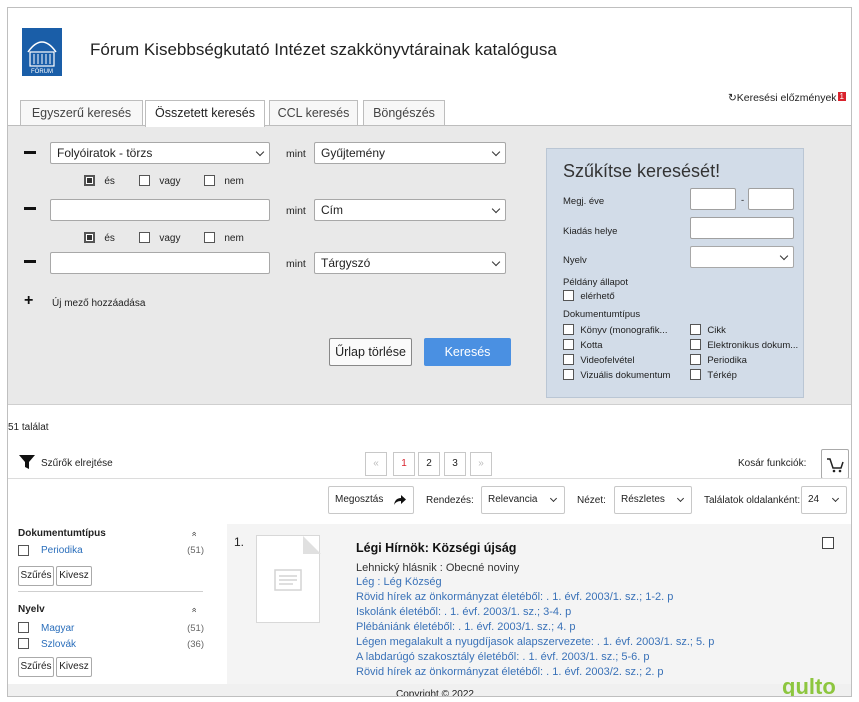 The image size is (859, 702). What do you see at coordinates (371, 500) in the screenshot?
I see `share-button: Megosztás` at bounding box center [371, 500].